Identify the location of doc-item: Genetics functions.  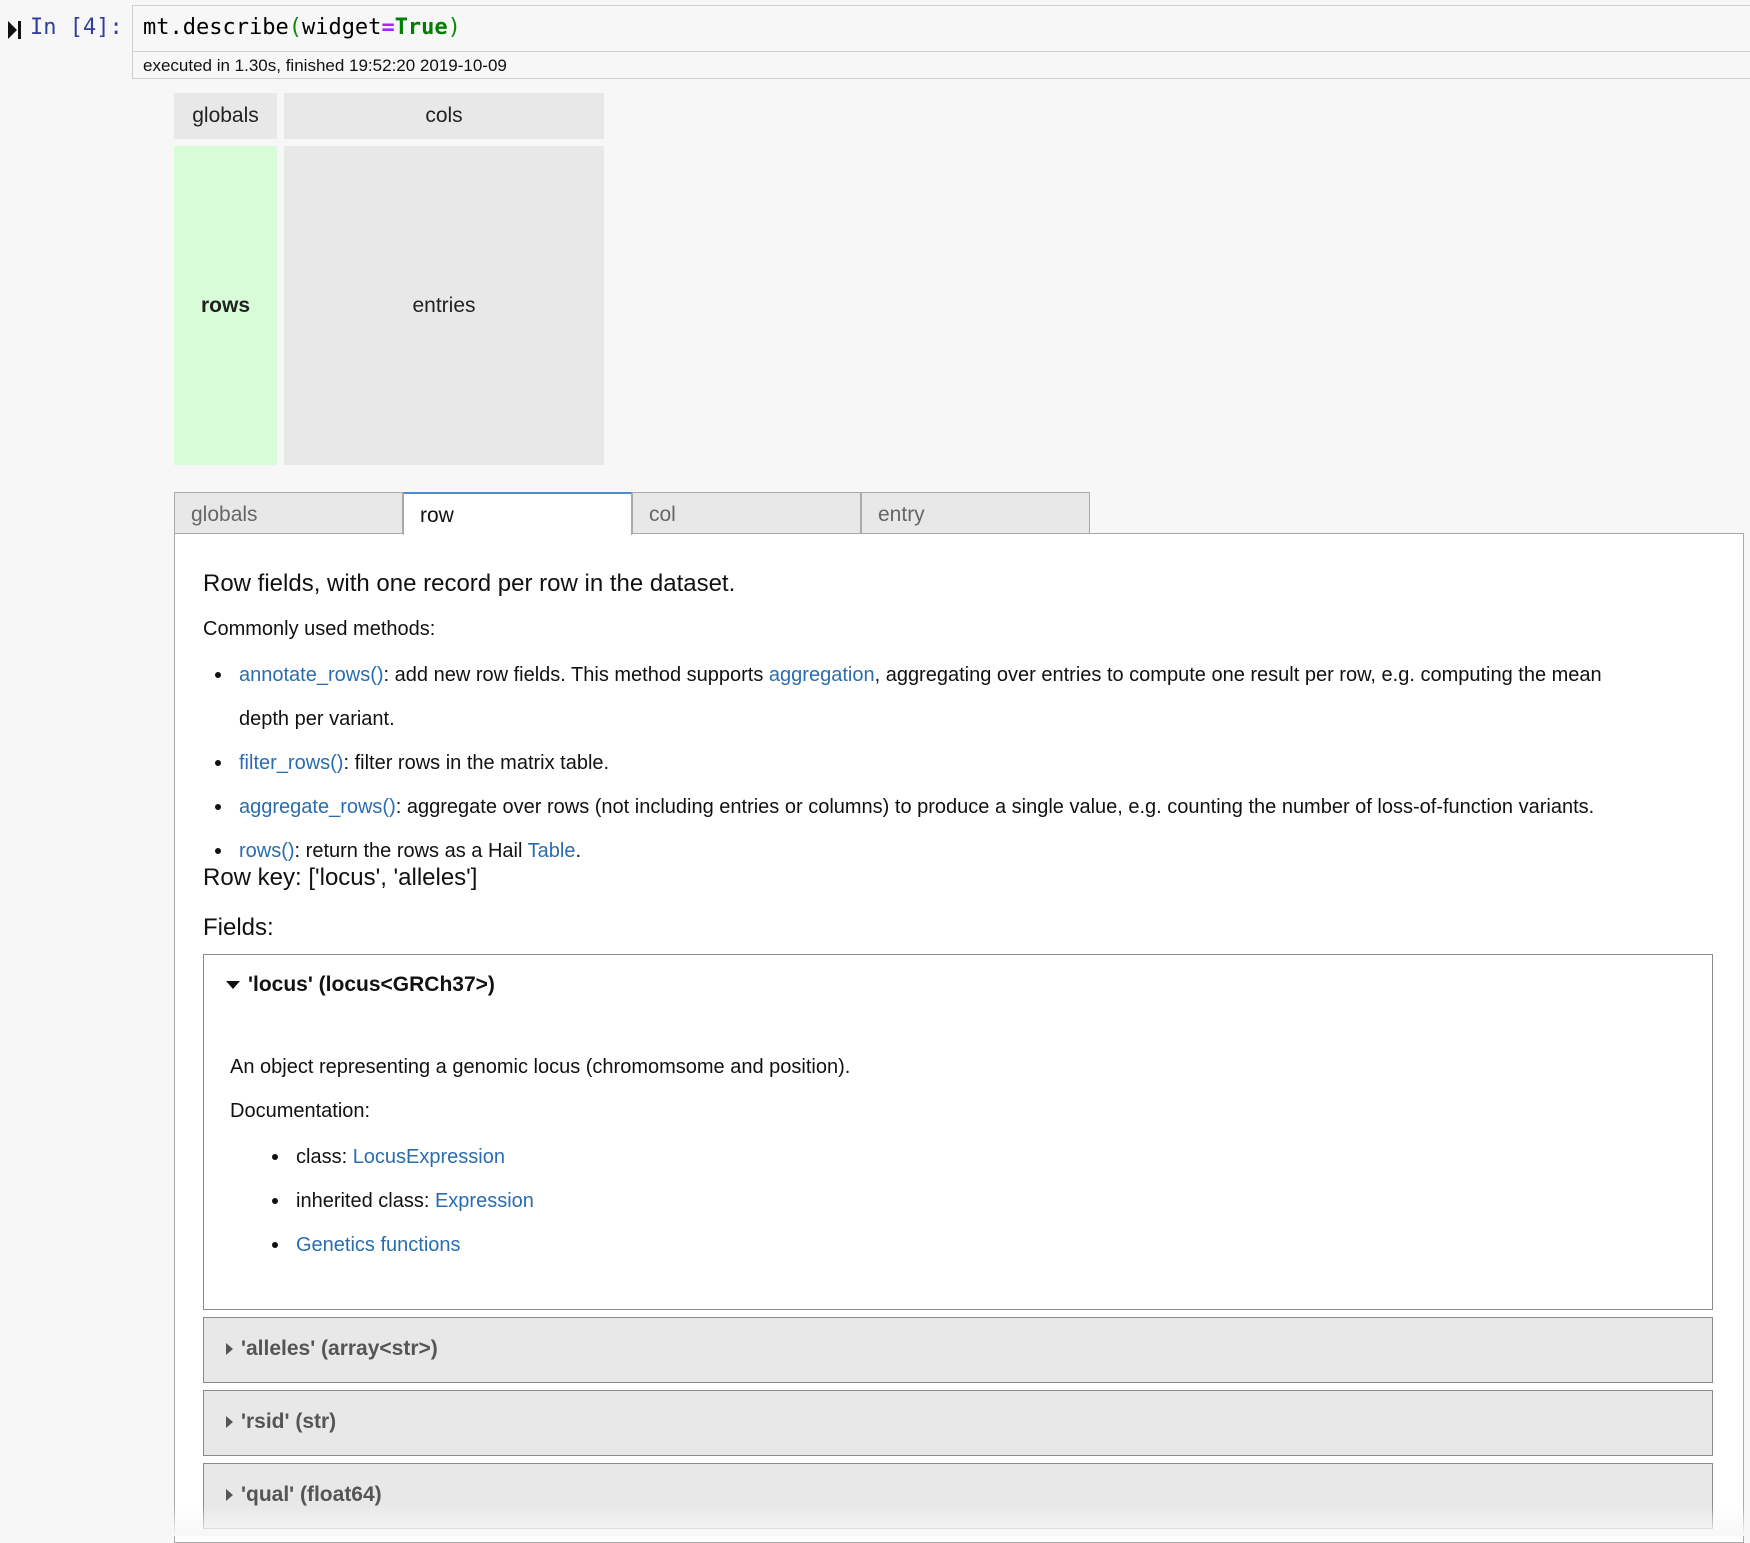
(403, 1245).